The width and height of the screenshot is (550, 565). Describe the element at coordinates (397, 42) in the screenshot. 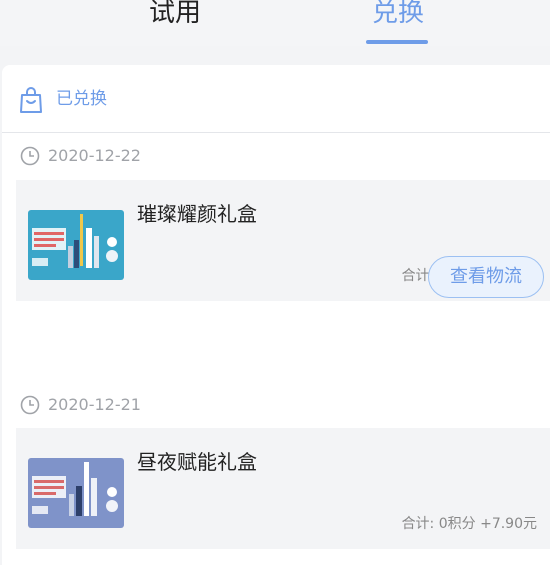

I see `active-tab-indicator` at that location.